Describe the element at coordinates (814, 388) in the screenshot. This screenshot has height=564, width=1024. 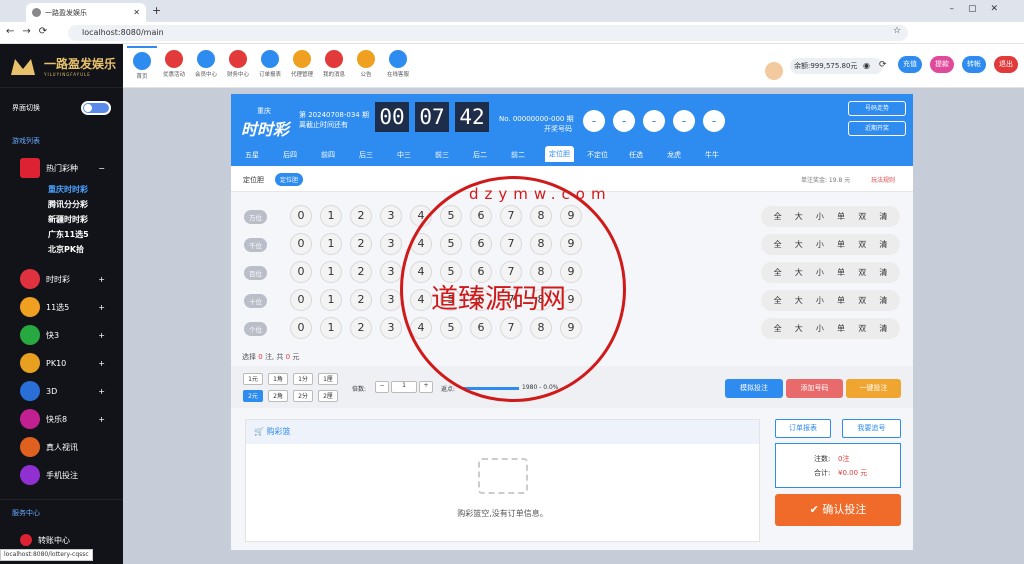
I see `add-number-button: 添加号码` at that location.